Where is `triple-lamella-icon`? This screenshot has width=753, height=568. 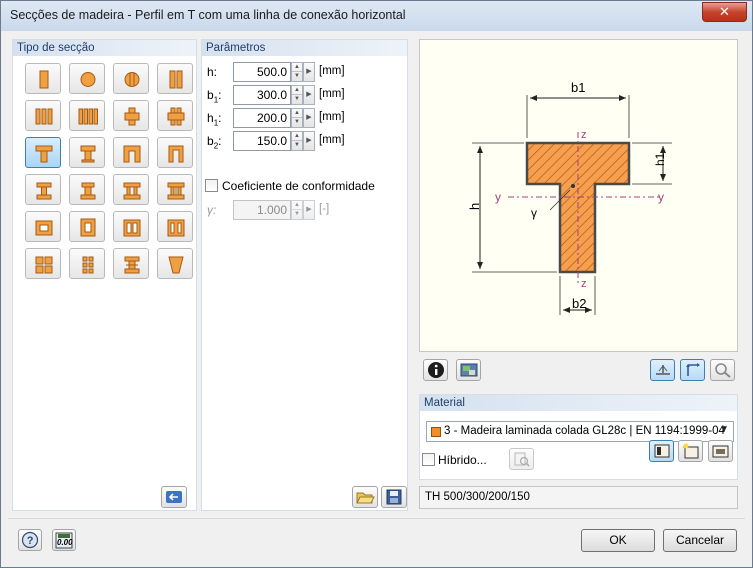
triple-lamella-icon is located at coordinates (44, 116).